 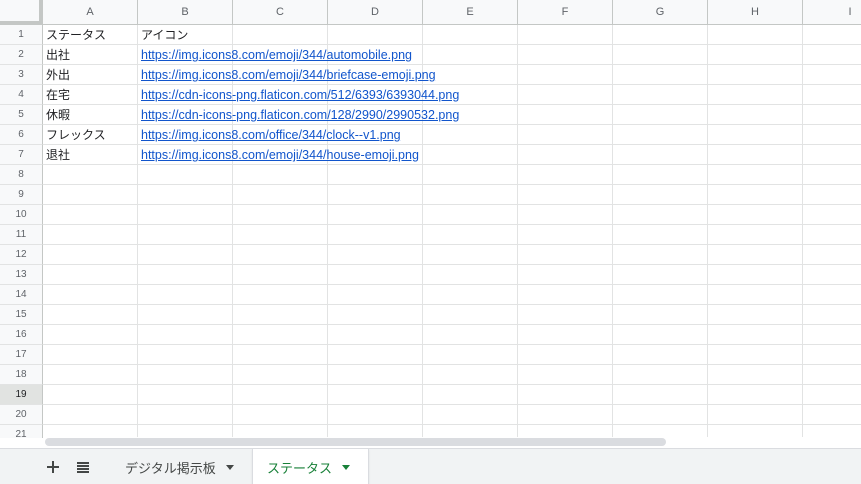 I want to click on row-header-18: 18, so click(x=21, y=375).